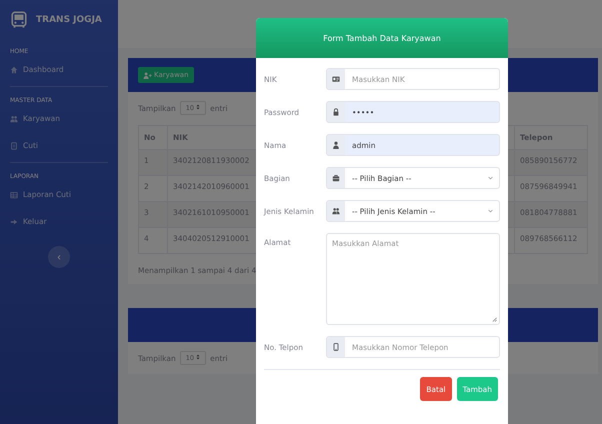  I want to click on briefcase-icon, so click(336, 178).